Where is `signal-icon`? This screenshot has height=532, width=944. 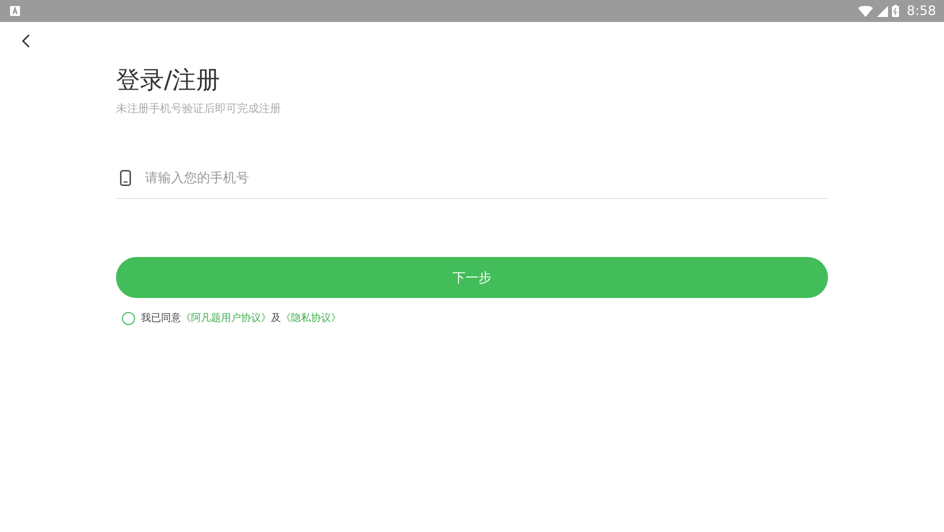
signal-icon is located at coordinates (882, 11).